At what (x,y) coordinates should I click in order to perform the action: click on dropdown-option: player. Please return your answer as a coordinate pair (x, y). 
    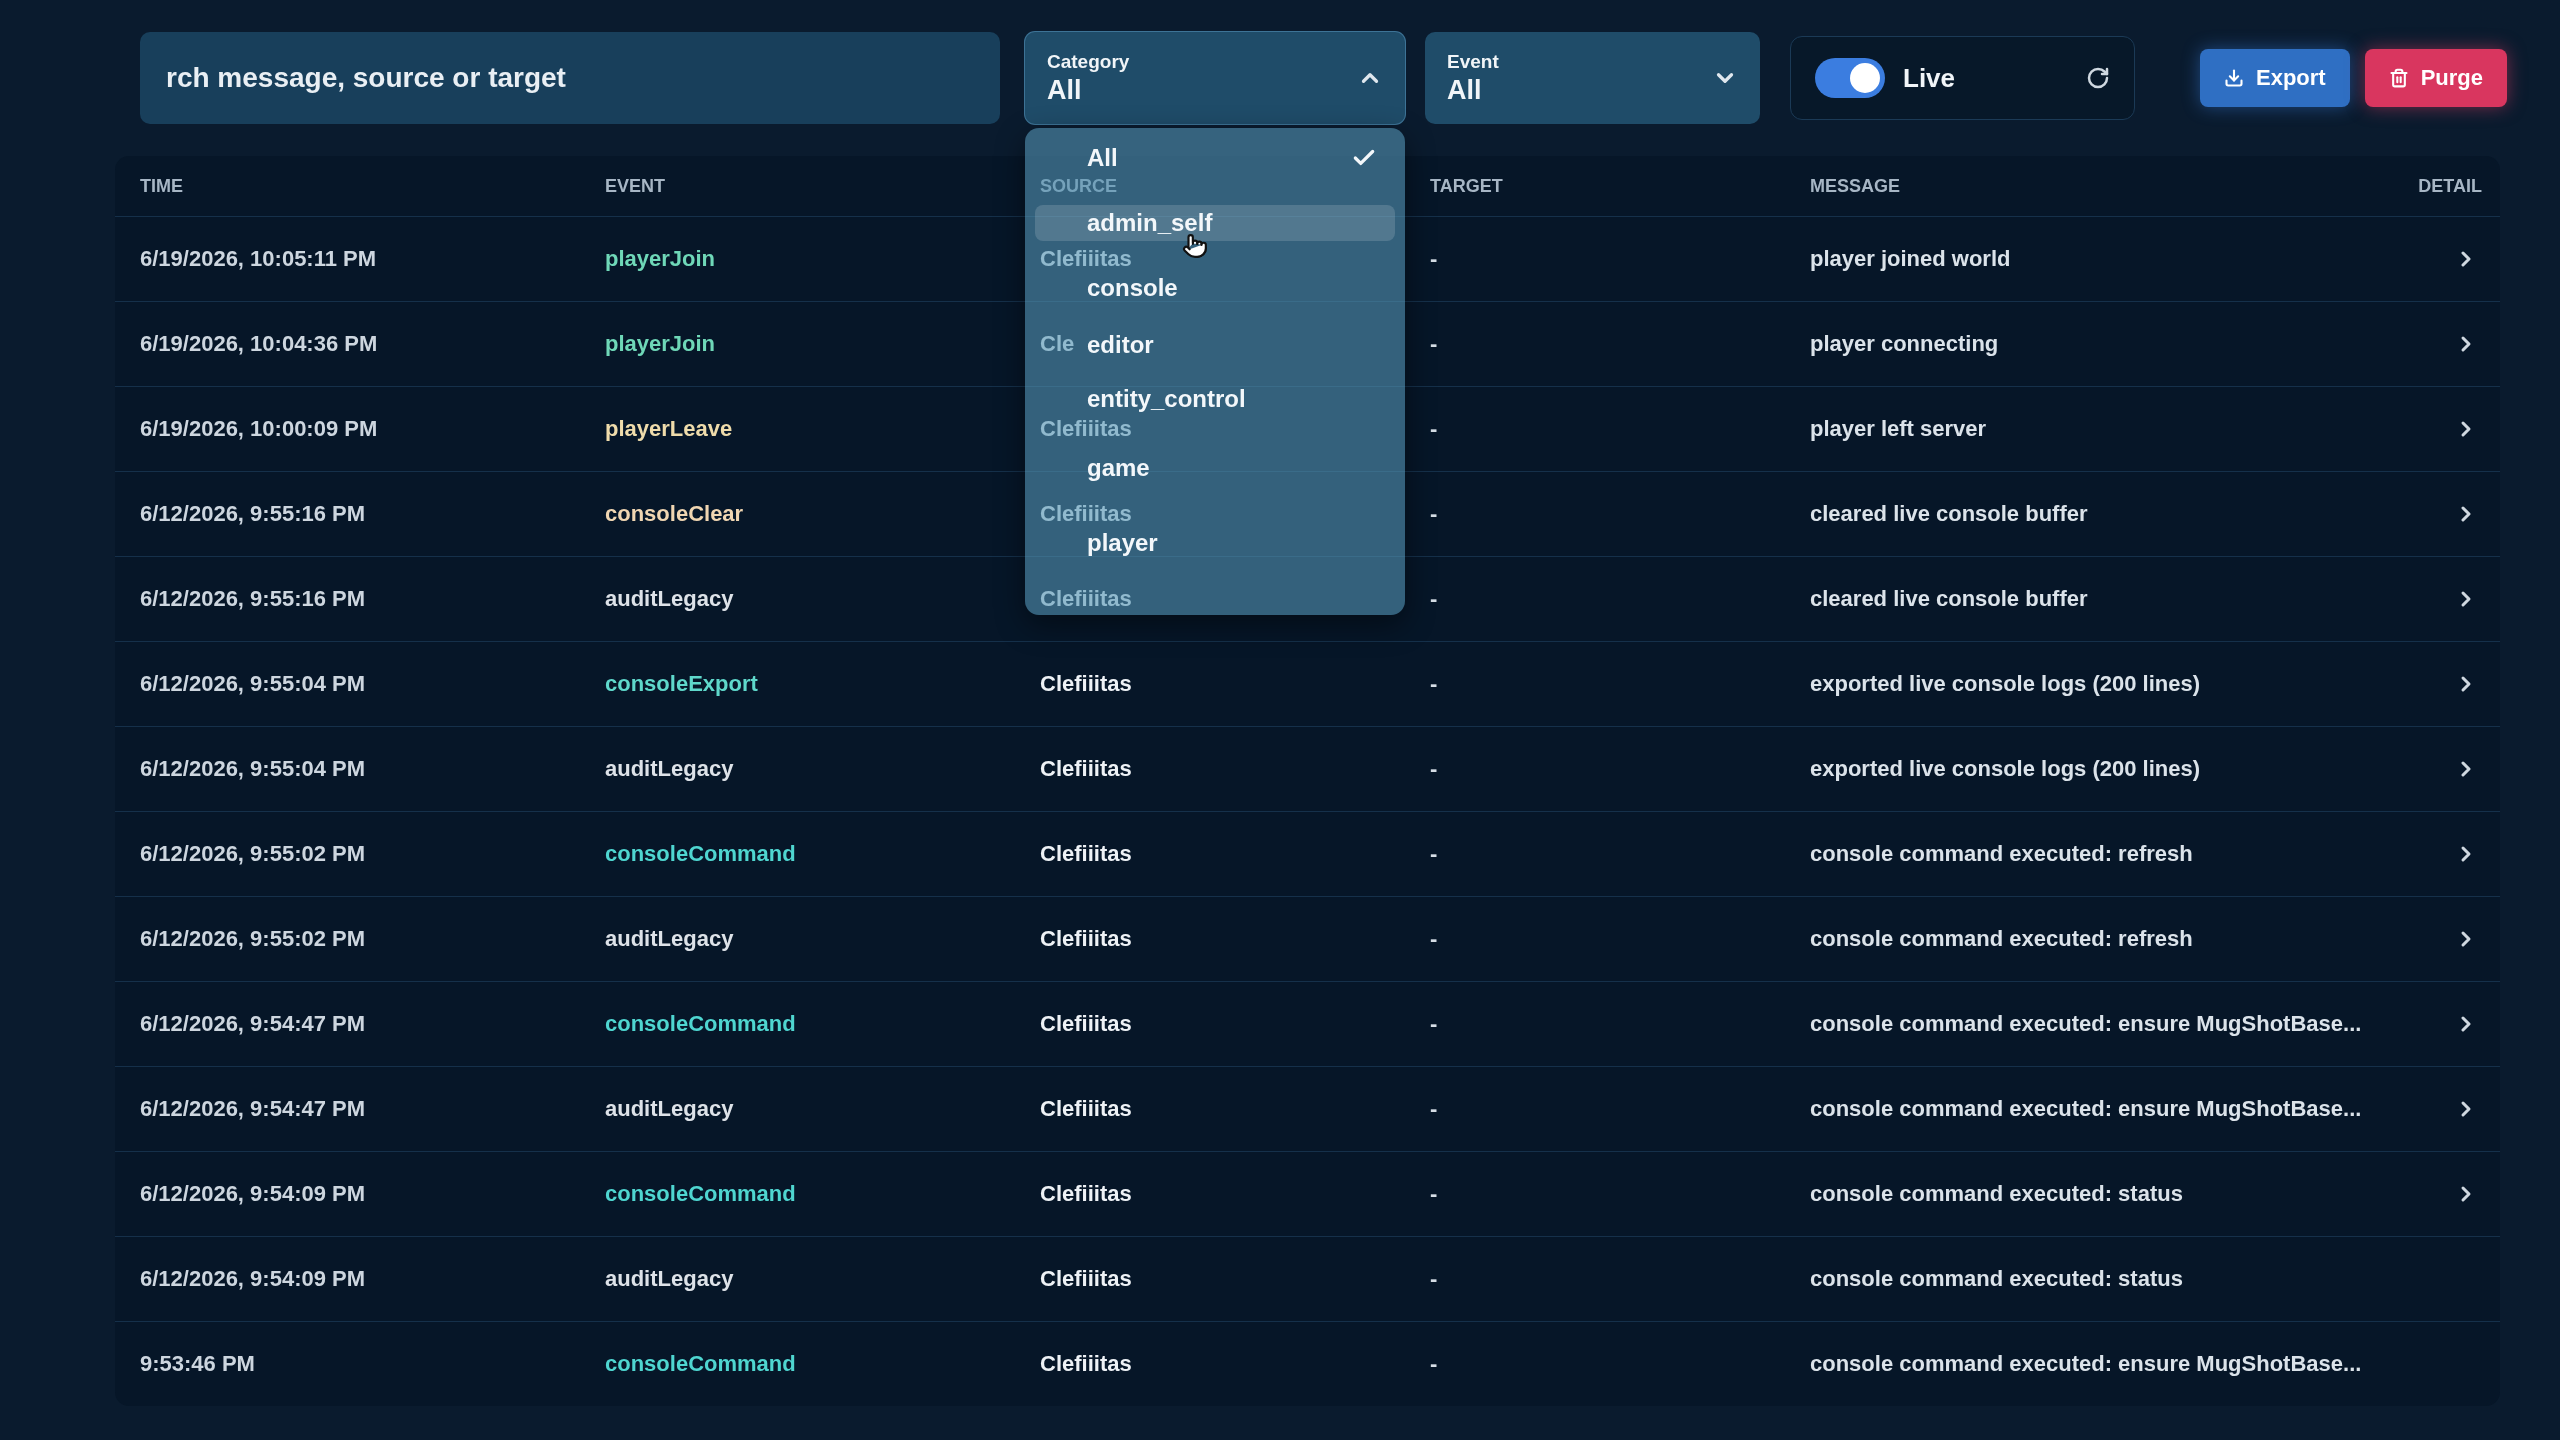
    Looking at the image, I should click on (1215, 543).